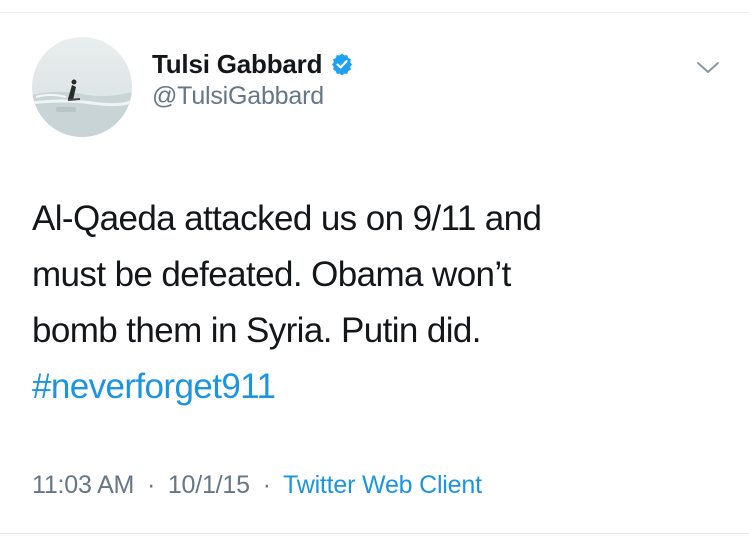 The image size is (749, 545). I want to click on verified-badge-icon, so click(342, 64).